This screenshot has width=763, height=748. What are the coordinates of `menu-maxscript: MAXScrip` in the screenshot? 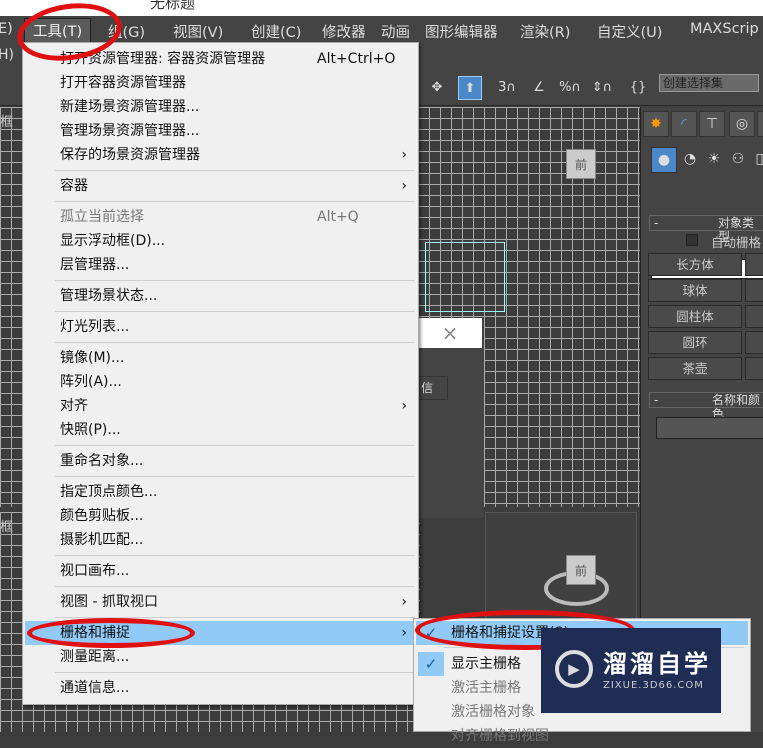 It's located at (724, 29).